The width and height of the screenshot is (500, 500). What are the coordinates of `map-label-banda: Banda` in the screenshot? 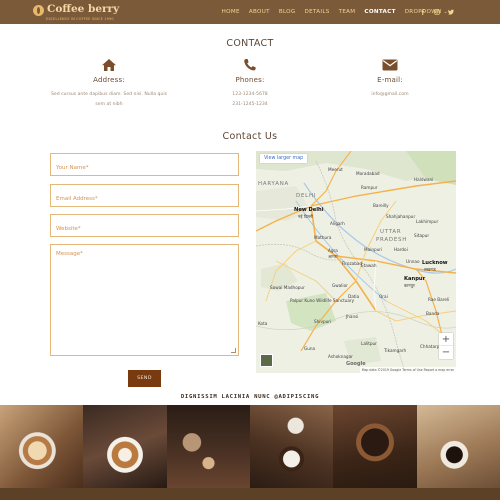 It's located at (433, 313).